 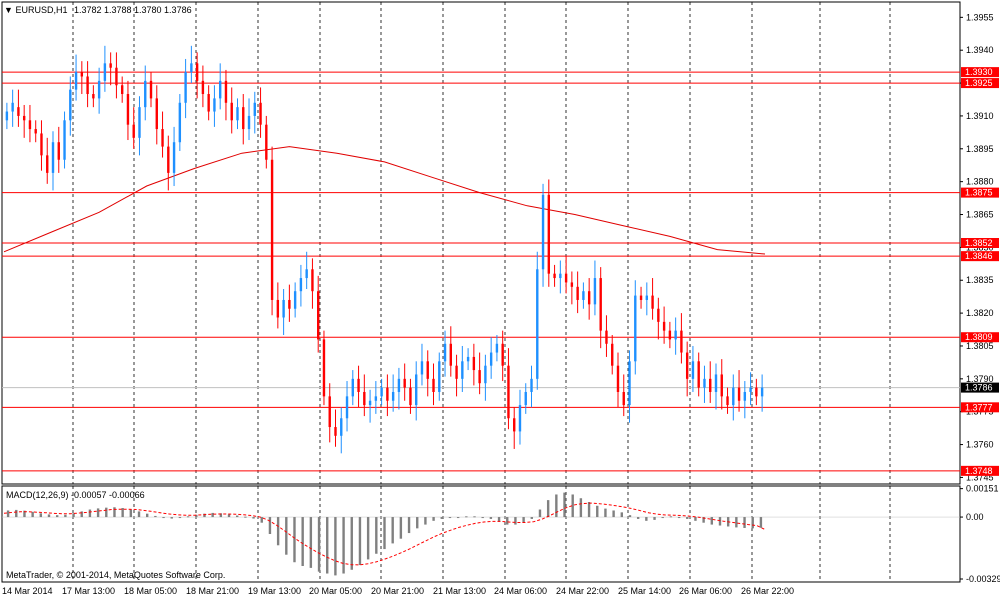 I want to click on price-axis-label: 1.3940, so click(x=980, y=50).